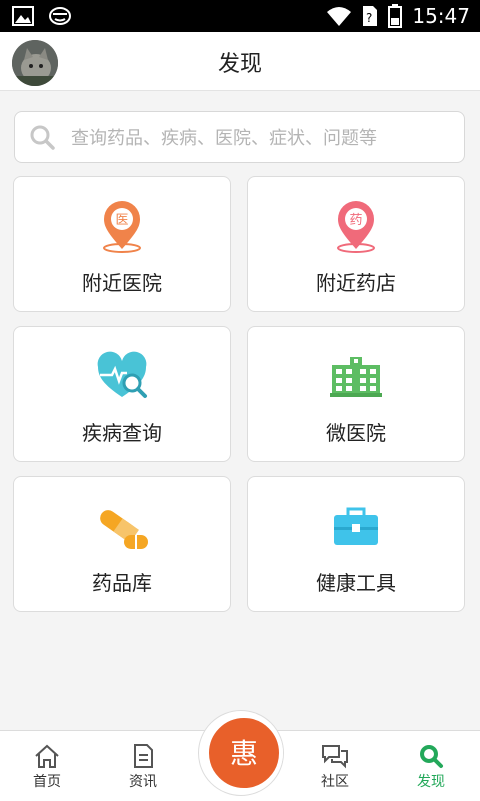 This screenshot has width=480, height=801. I want to click on card-disease-query: 疾病查询, so click(122, 394).